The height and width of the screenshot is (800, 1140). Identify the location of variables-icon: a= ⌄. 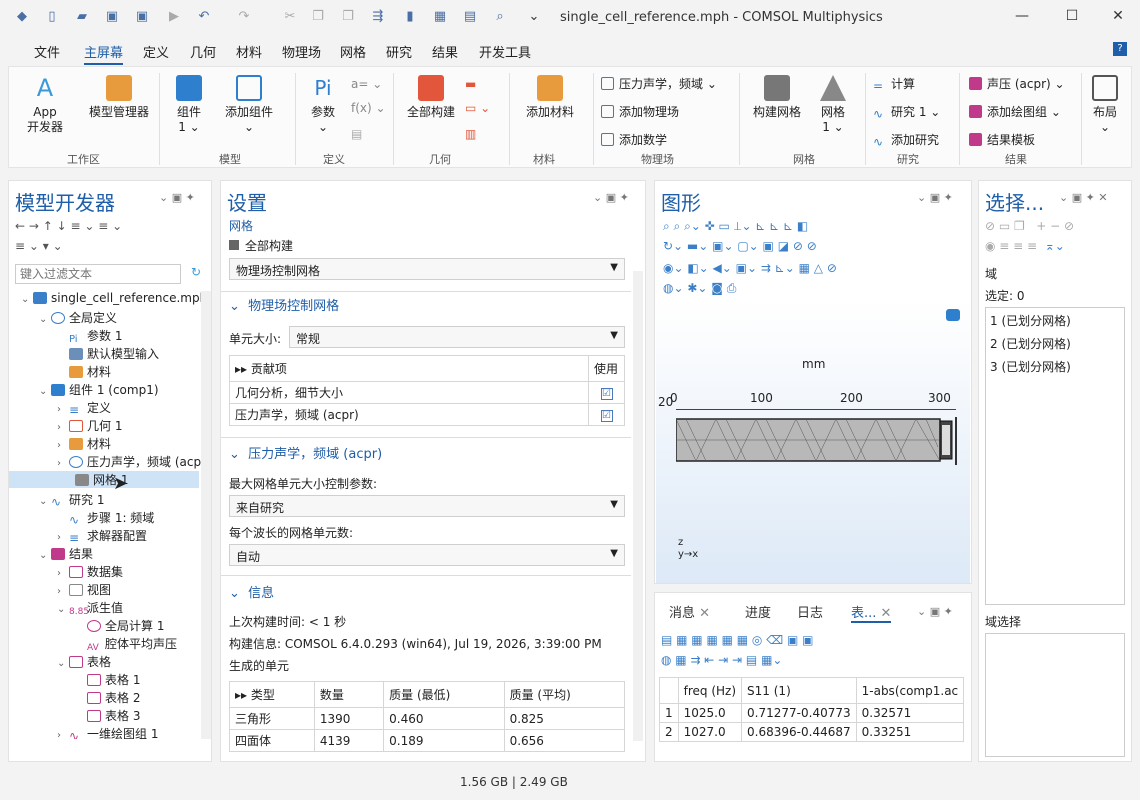
(366, 84).